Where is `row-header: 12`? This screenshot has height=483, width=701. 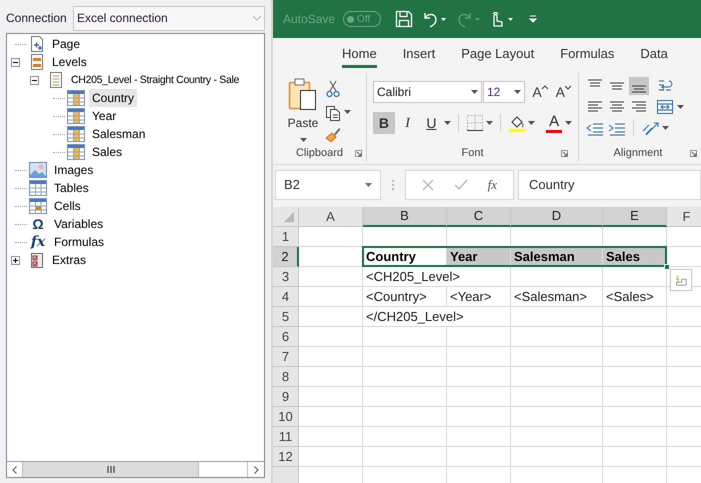 row-header: 12 is located at coordinates (286, 457).